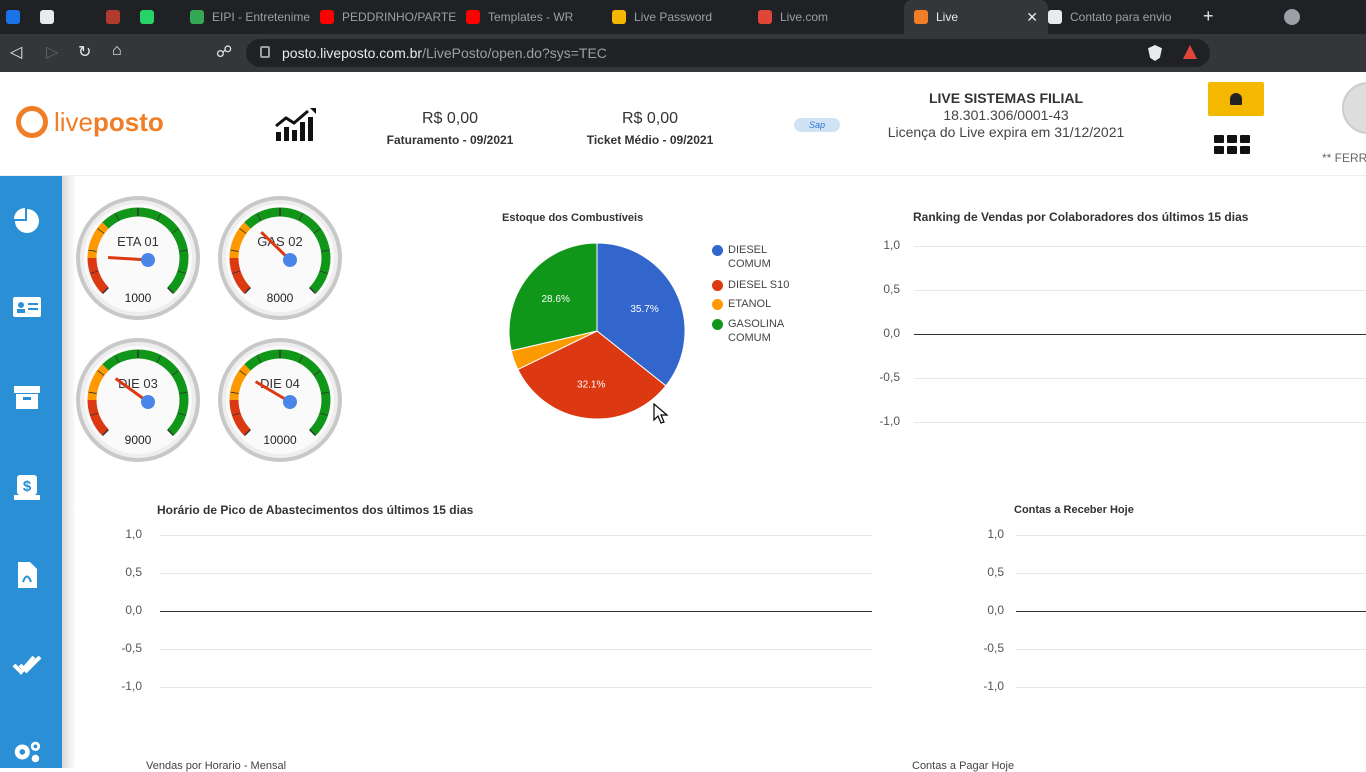  Describe the element at coordinates (1344, 158) in the screenshot. I see `user-name: ** FERR` at that location.